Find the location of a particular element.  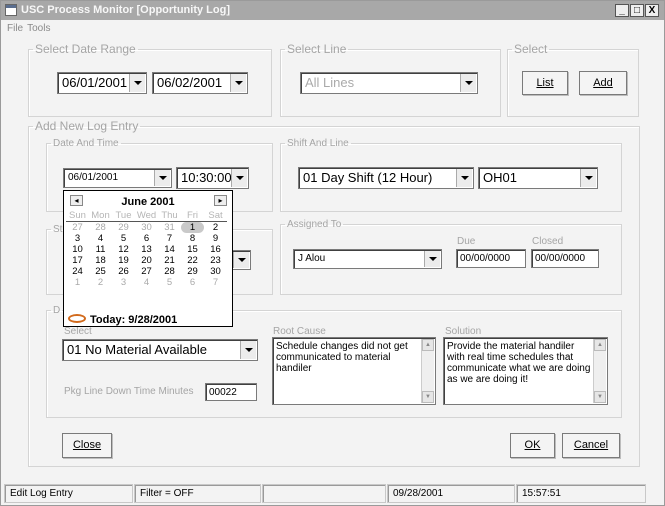

cancel-button-label: Cancel is located at coordinates (591, 445).